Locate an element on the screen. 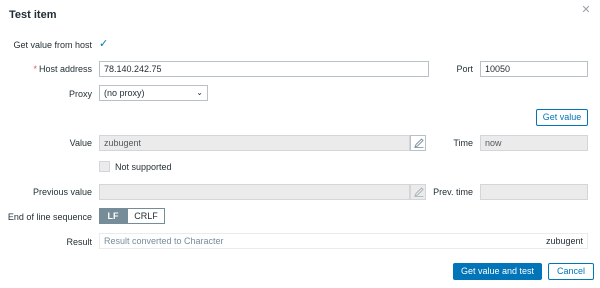 The width and height of the screenshot is (600, 288). get-value-and-test-button: Get value and test is located at coordinates (497, 271).